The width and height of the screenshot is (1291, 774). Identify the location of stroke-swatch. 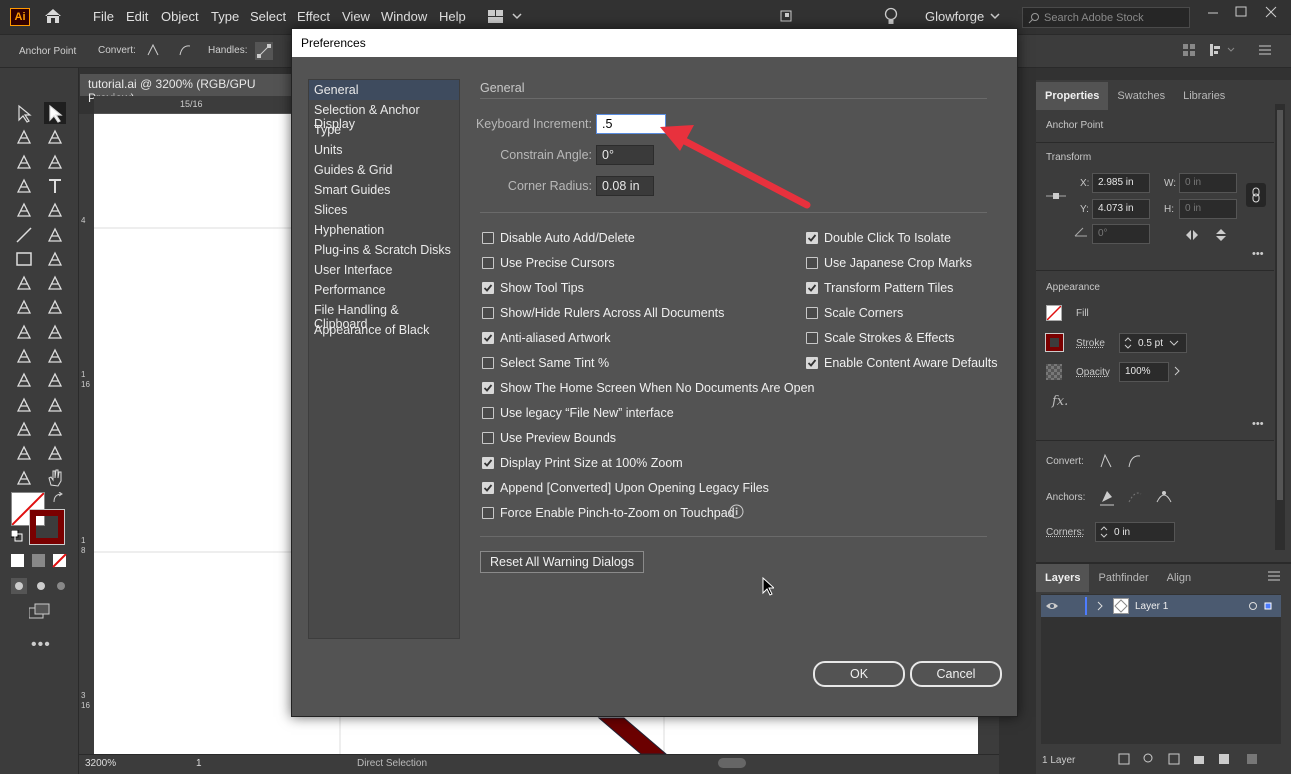
(47, 527).